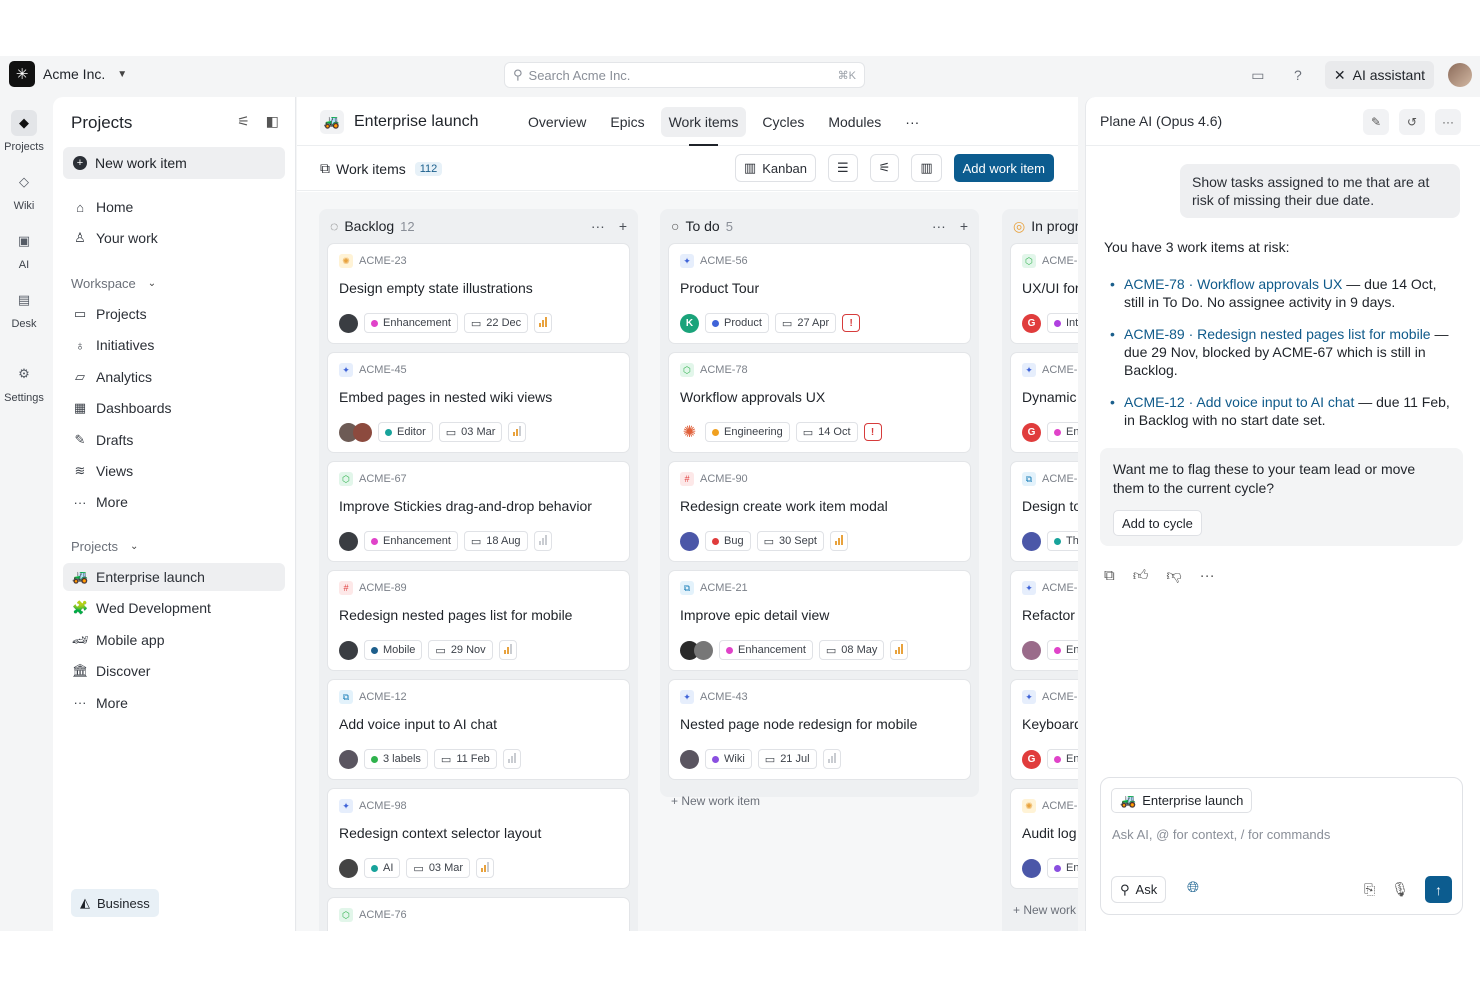 The image size is (1480, 987). Describe the element at coordinates (174, 238) in the screenshot. I see `sidebar-item-your-work: ♙ Your work` at that location.